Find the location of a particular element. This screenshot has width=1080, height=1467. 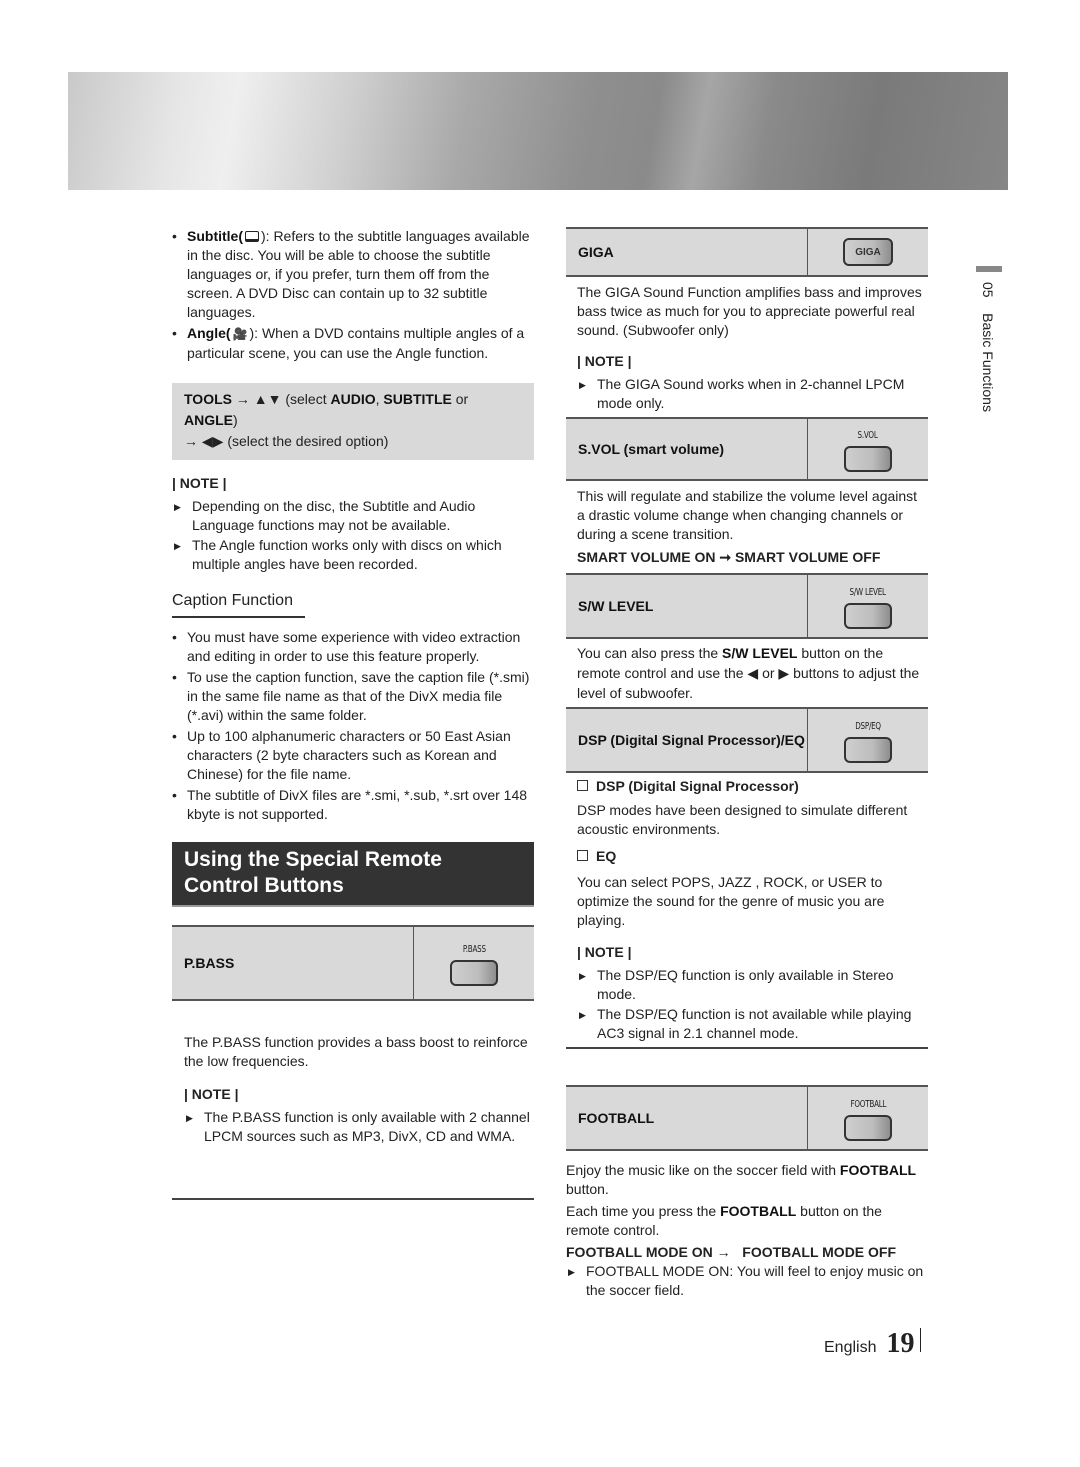

caption-function-heading: Caption Function is located at coordinates (238, 604).